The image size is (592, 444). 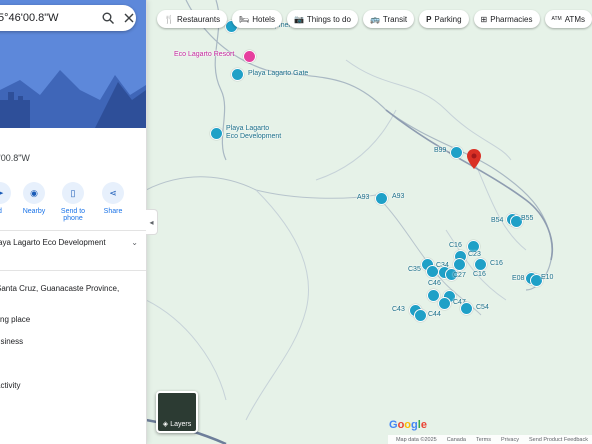 I want to click on info-line-4: activity, so click(x=10, y=385).